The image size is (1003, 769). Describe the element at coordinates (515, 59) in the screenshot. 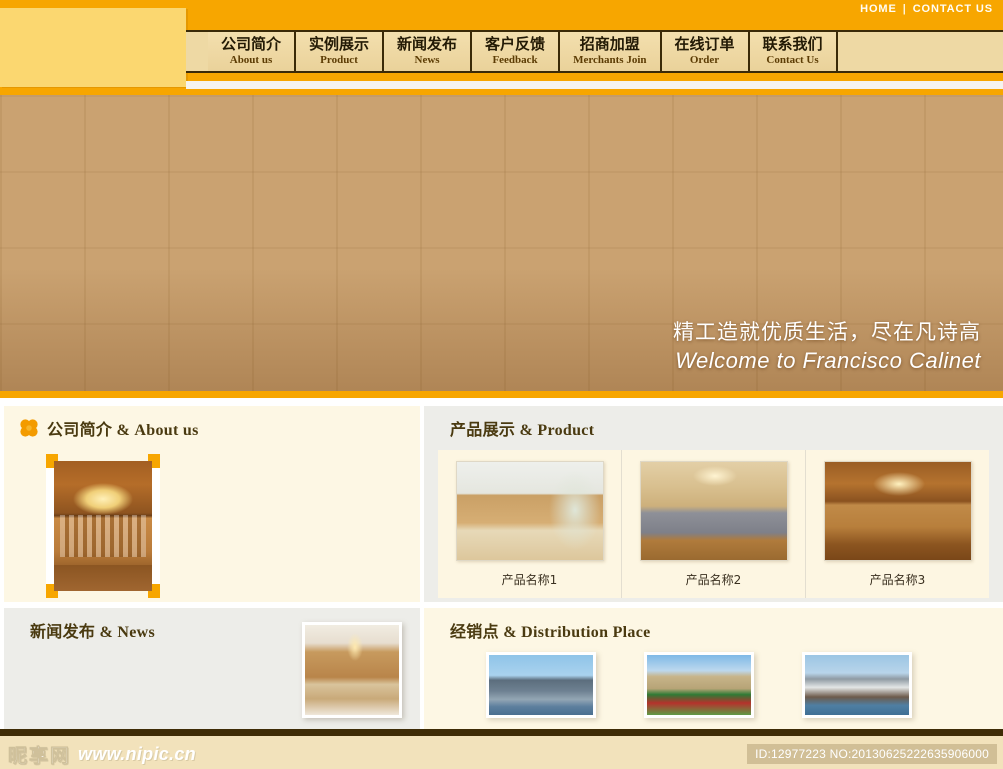

I see `nav-label-en: Feedback` at that location.